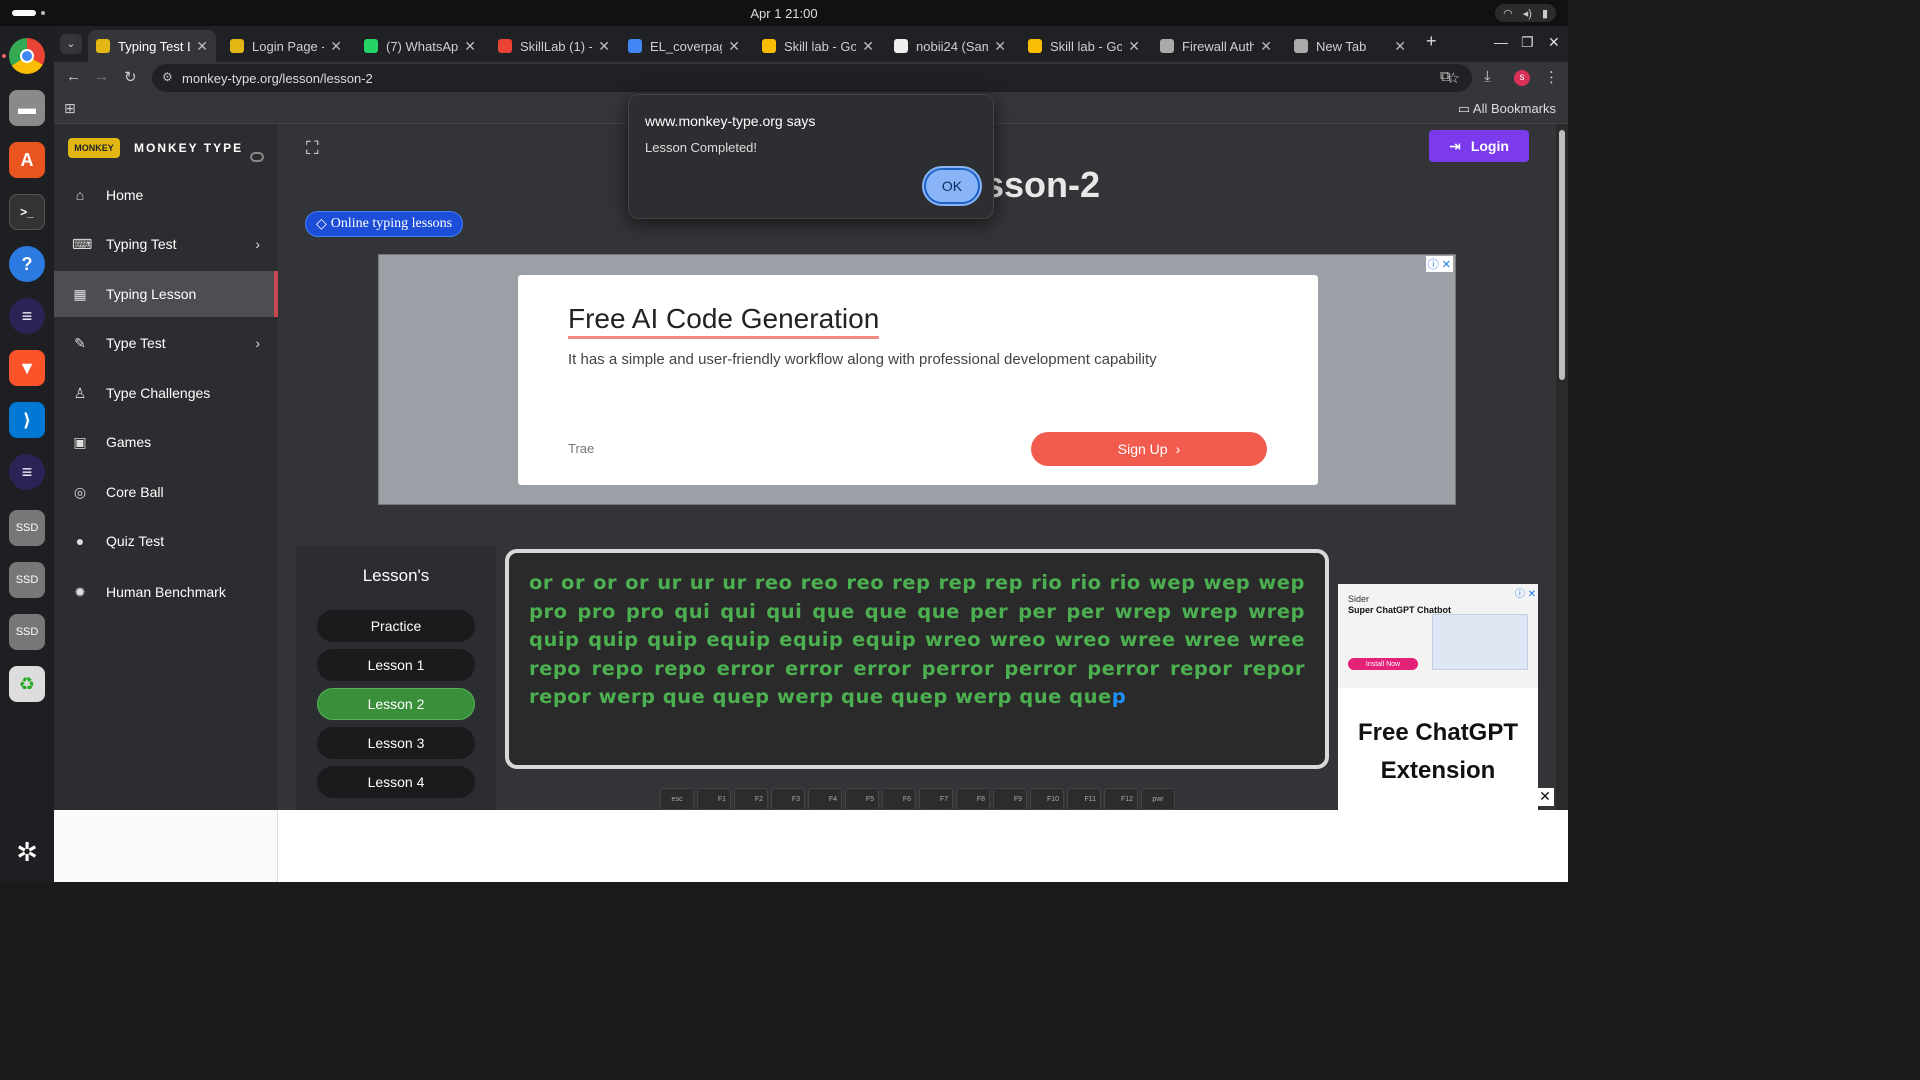 The image size is (1920, 1080). Describe the element at coordinates (27, 684) in the screenshot. I see `trash-icon: ♻` at that location.